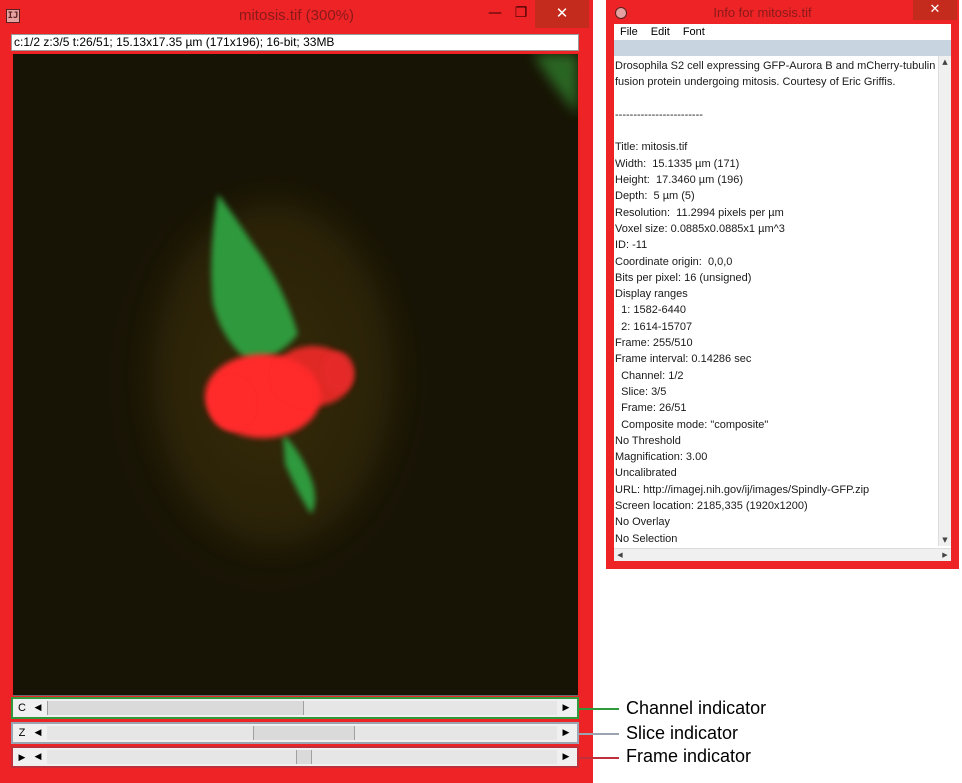 The image size is (962, 783). Describe the element at coordinates (566, 733) in the screenshot. I see `slice-next-arrow-icon: ▶` at that location.